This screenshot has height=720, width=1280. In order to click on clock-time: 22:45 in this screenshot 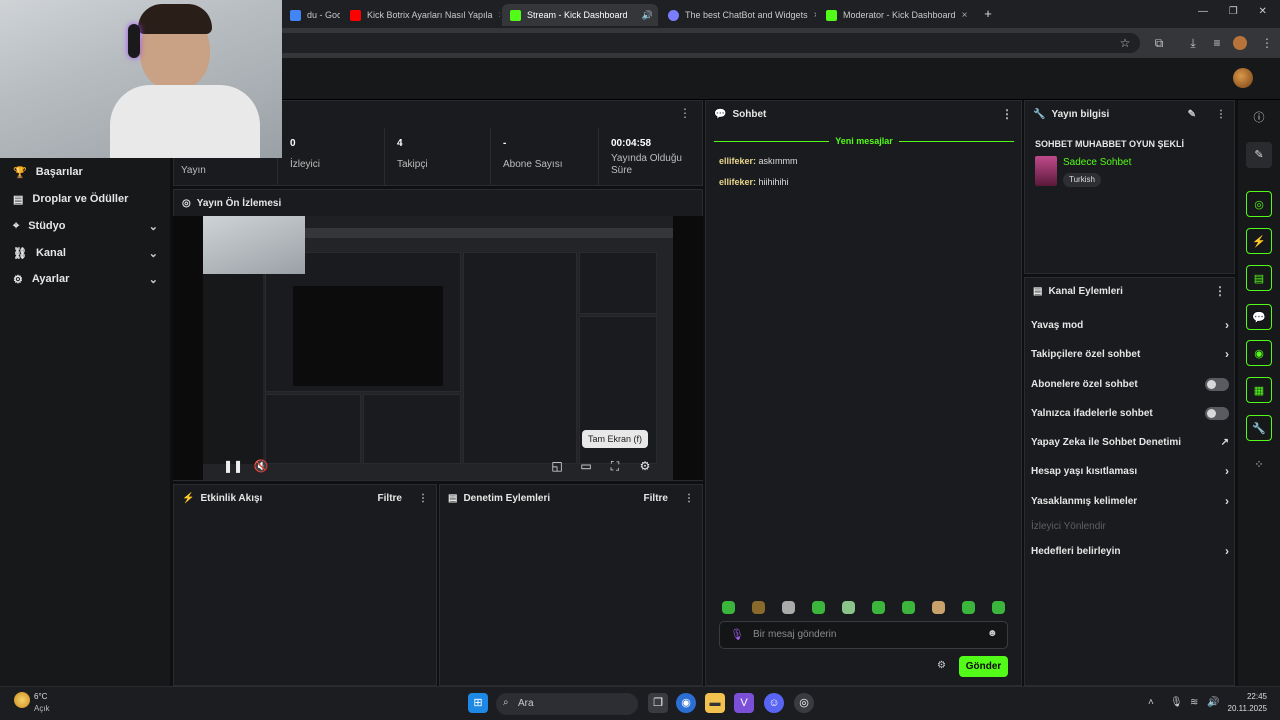, I will do `click(1248, 696)`.